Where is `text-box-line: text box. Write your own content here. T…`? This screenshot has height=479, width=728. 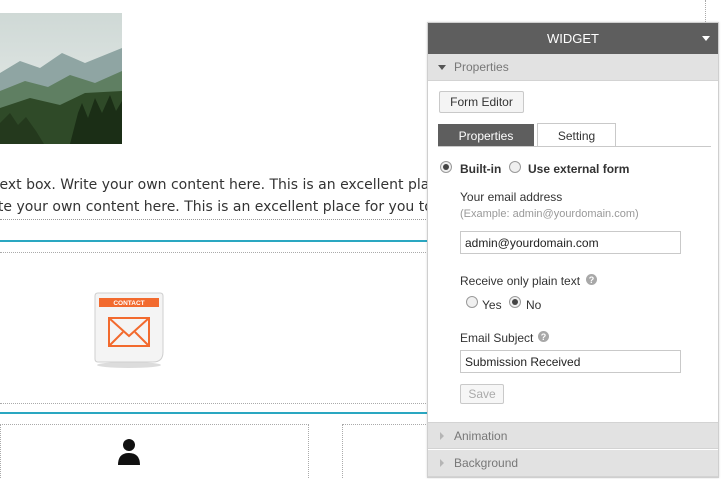
text-box-line: text box. Write your own content here. T… is located at coordinates (228, 185).